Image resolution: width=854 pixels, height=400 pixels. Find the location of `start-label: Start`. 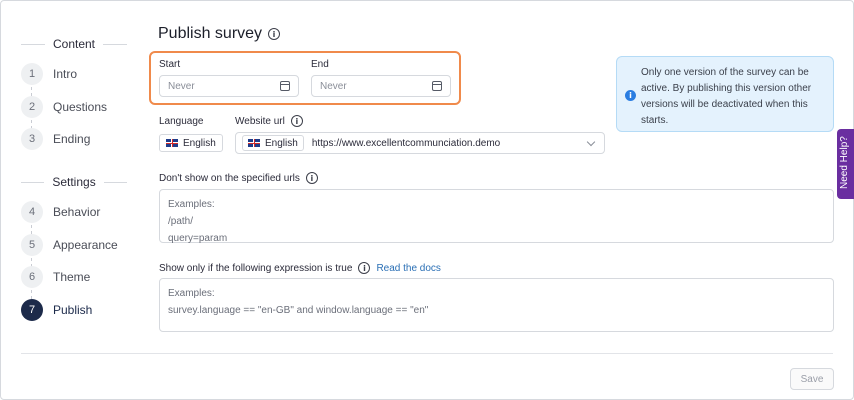

start-label: Start is located at coordinates (170, 64).